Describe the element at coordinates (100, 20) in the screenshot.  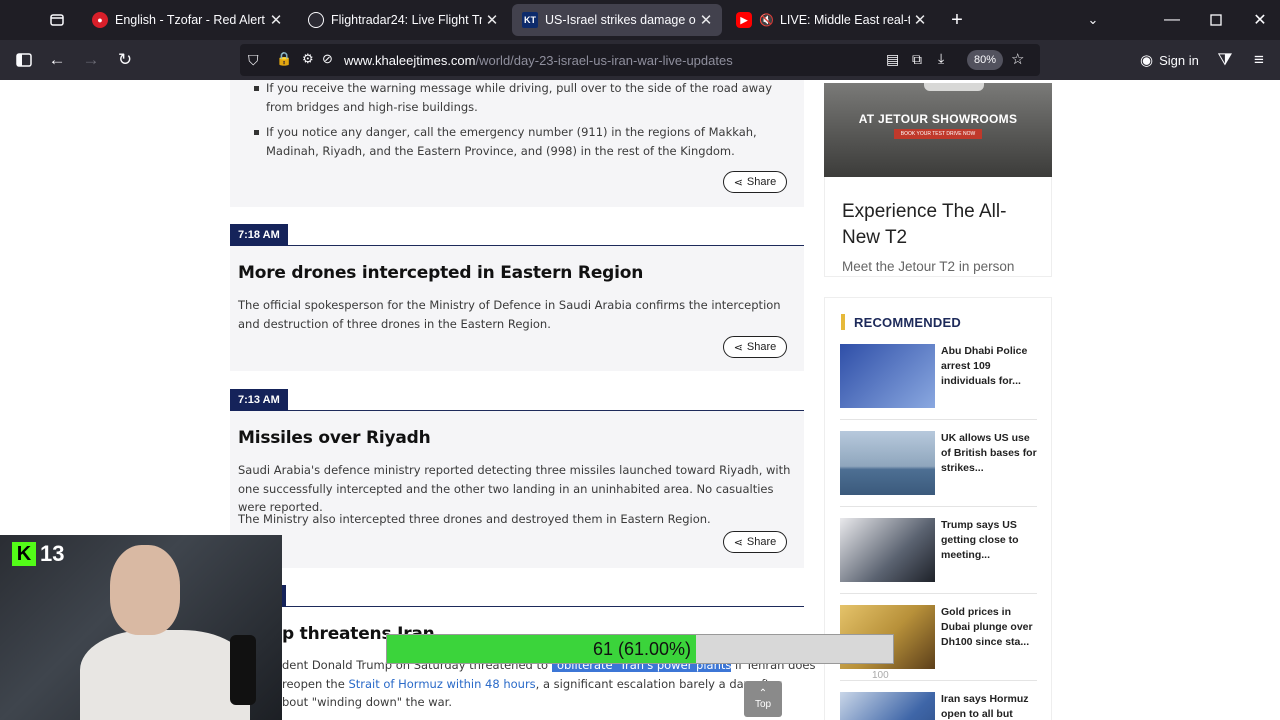
I see `tzofar-icon: ●` at that location.